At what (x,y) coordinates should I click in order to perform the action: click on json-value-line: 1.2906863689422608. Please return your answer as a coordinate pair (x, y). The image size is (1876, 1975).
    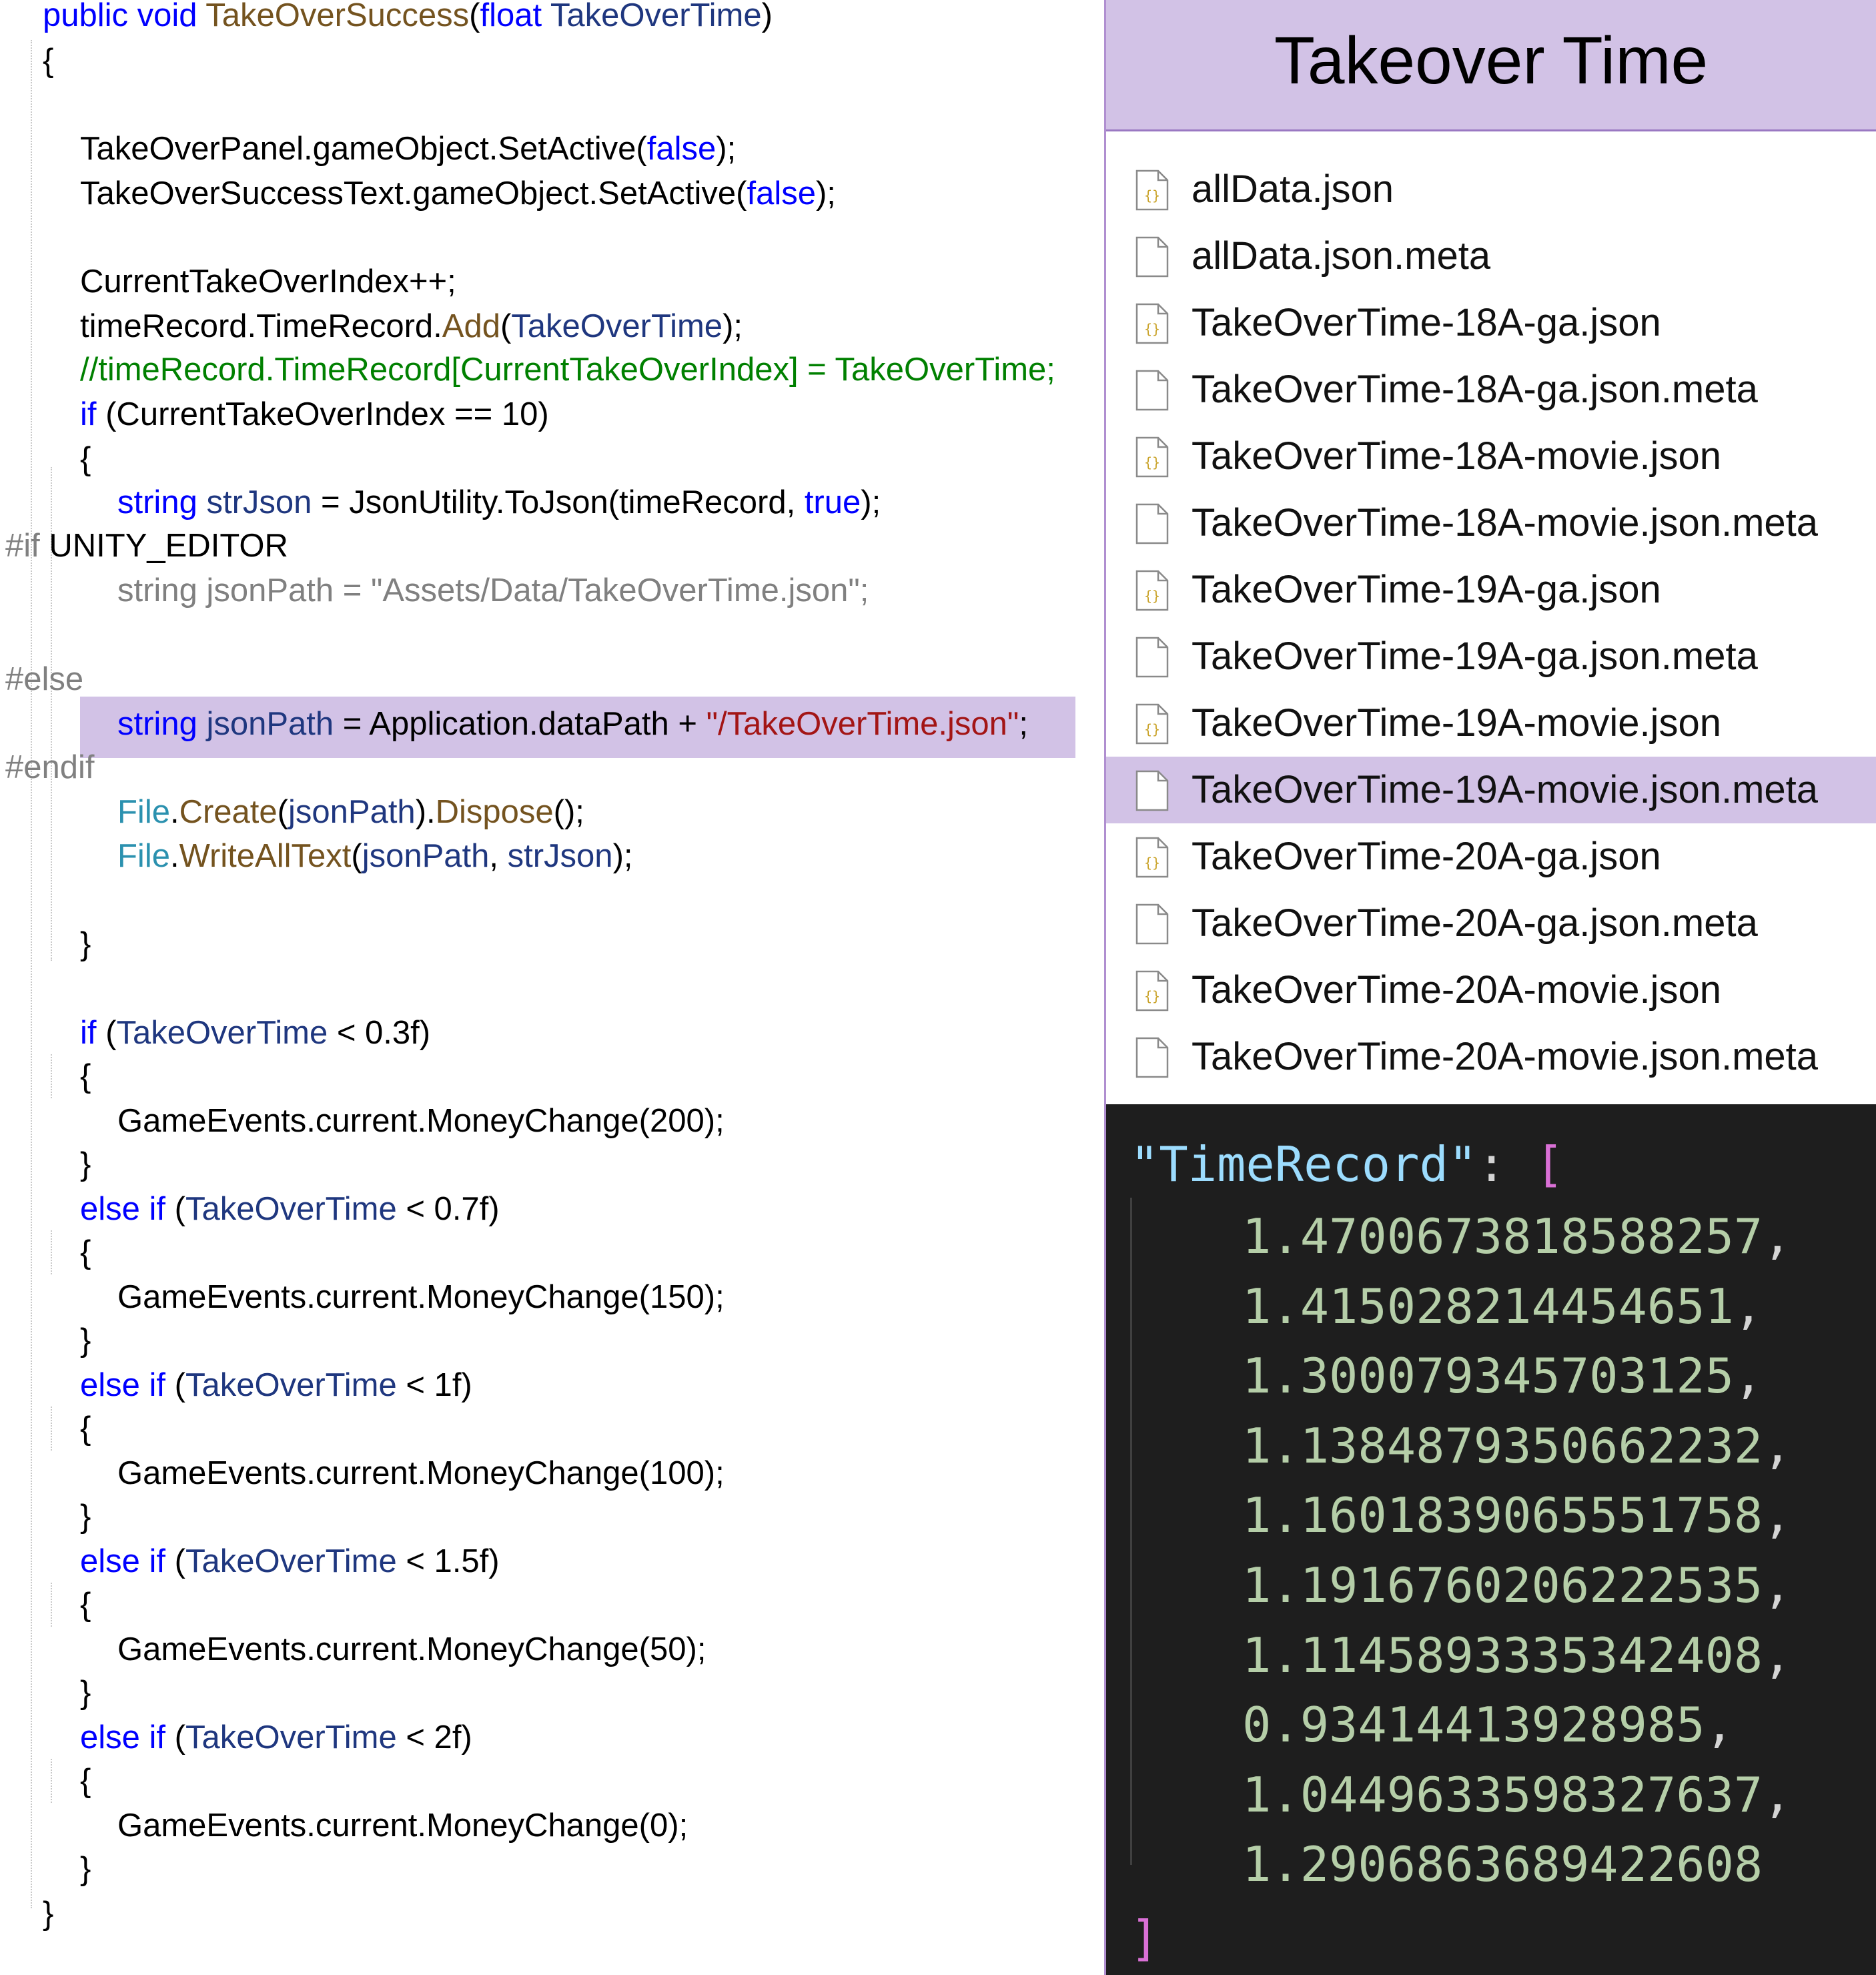
    Looking at the image, I should click on (1502, 1864).